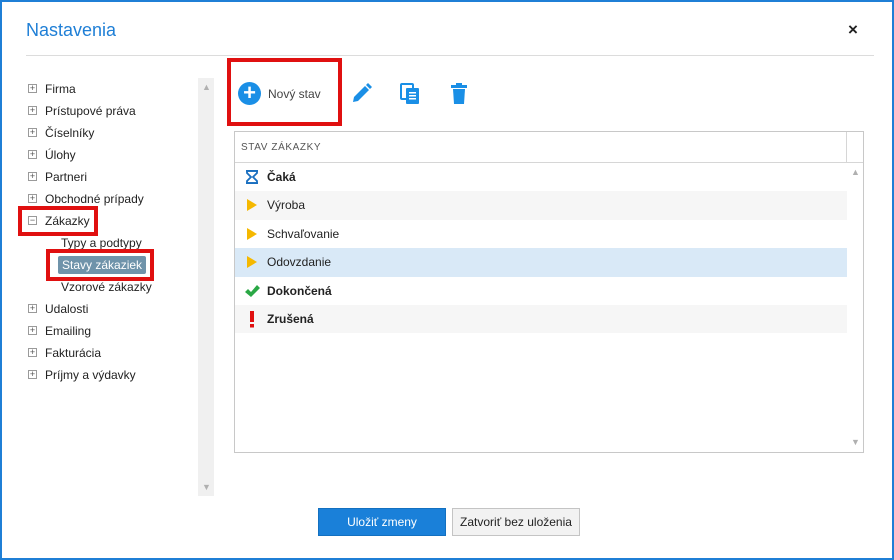  Describe the element at coordinates (68, 331) in the screenshot. I see `tree-item-label: Emailing` at that location.